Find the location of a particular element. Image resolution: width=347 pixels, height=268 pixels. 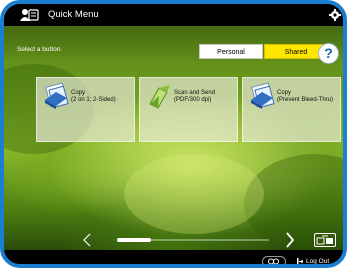

quick-button-copy-2on1: Copy (2 on 1; 2-Sided) is located at coordinates (85, 109).